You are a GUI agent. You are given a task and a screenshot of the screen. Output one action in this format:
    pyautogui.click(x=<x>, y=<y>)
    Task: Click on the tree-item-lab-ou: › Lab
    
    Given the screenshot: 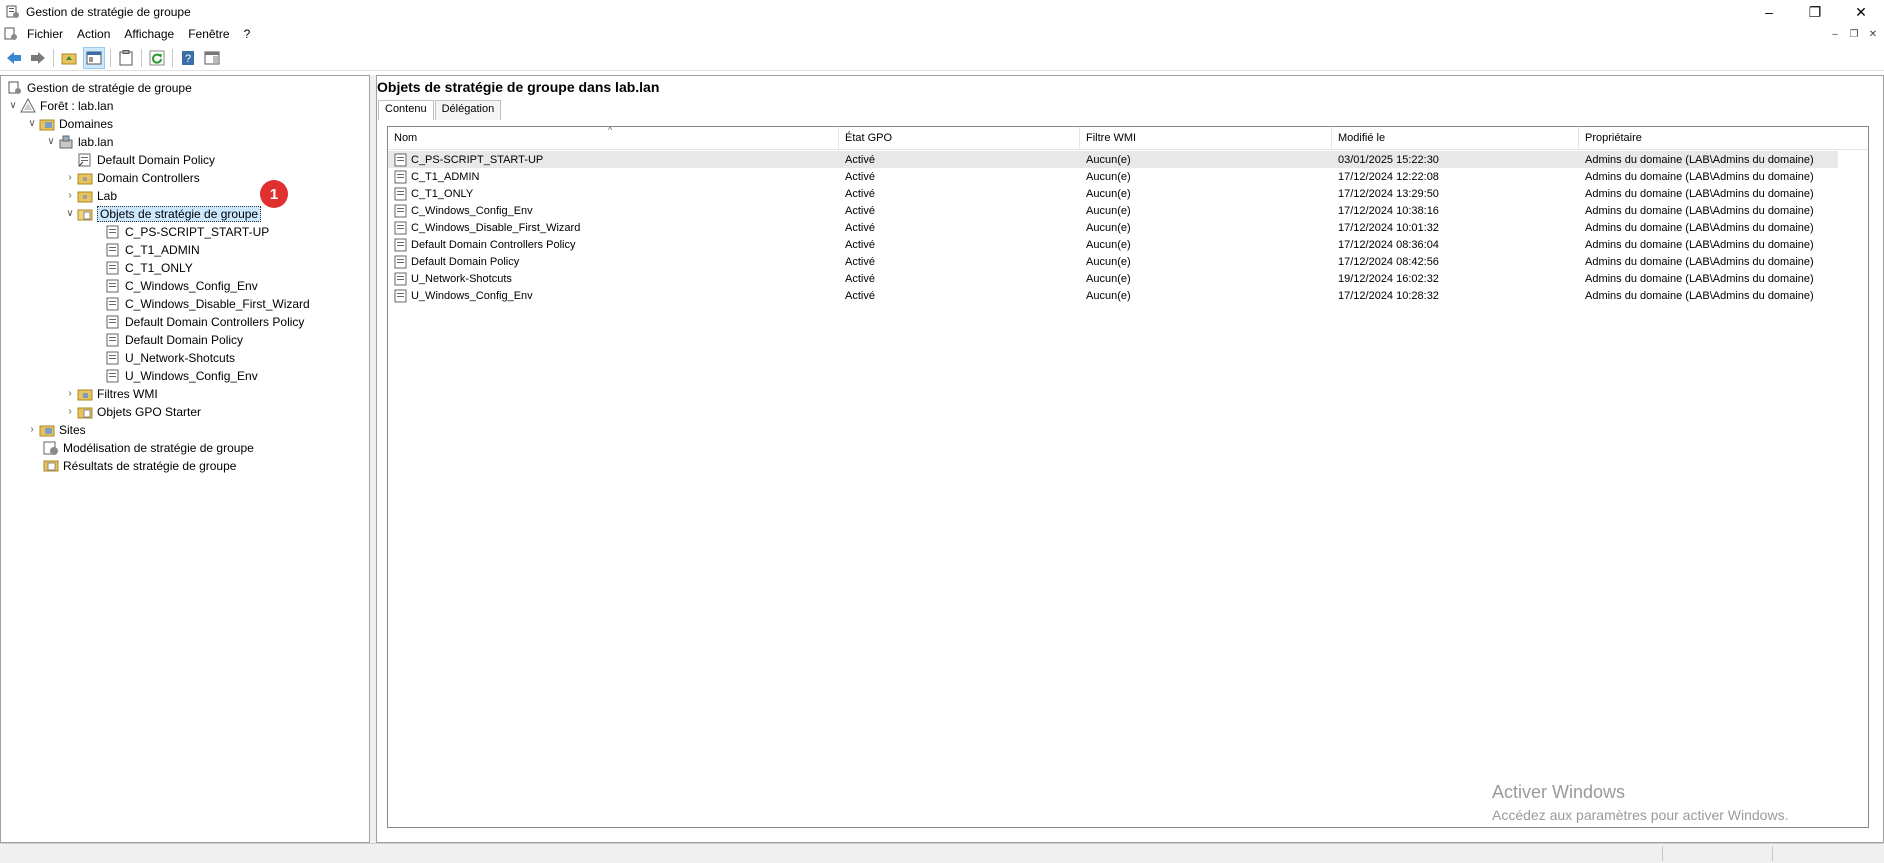 What is the action you would take?
    pyautogui.click(x=90, y=195)
    